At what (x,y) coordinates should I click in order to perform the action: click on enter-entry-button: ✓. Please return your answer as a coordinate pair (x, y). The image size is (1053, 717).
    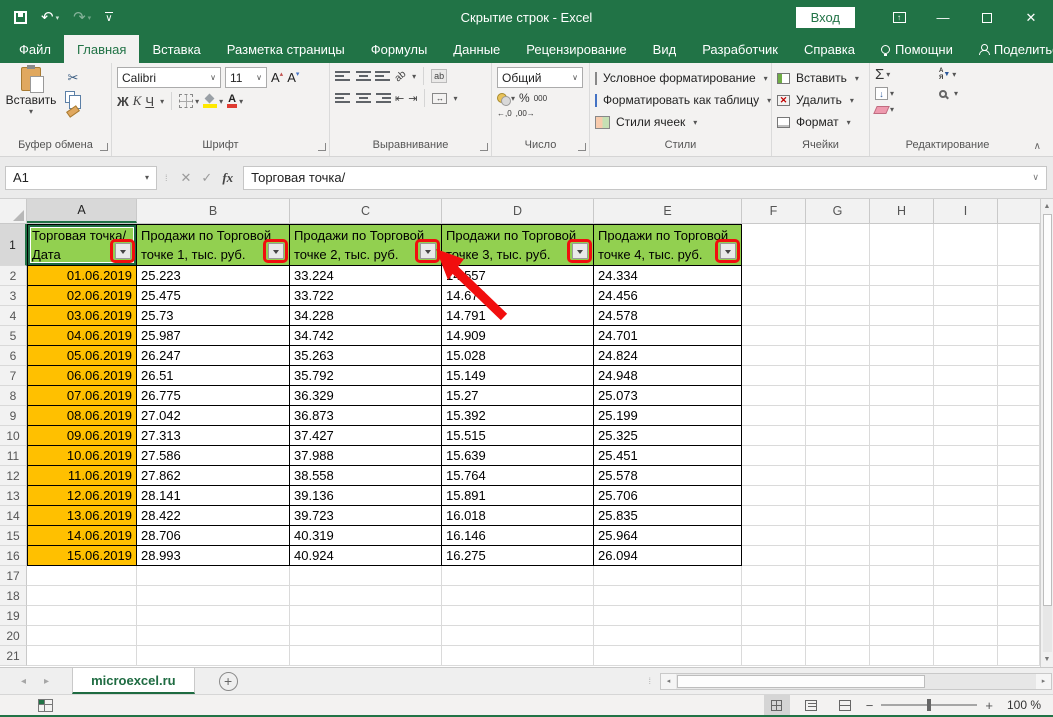
    Looking at the image, I should click on (206, 178).